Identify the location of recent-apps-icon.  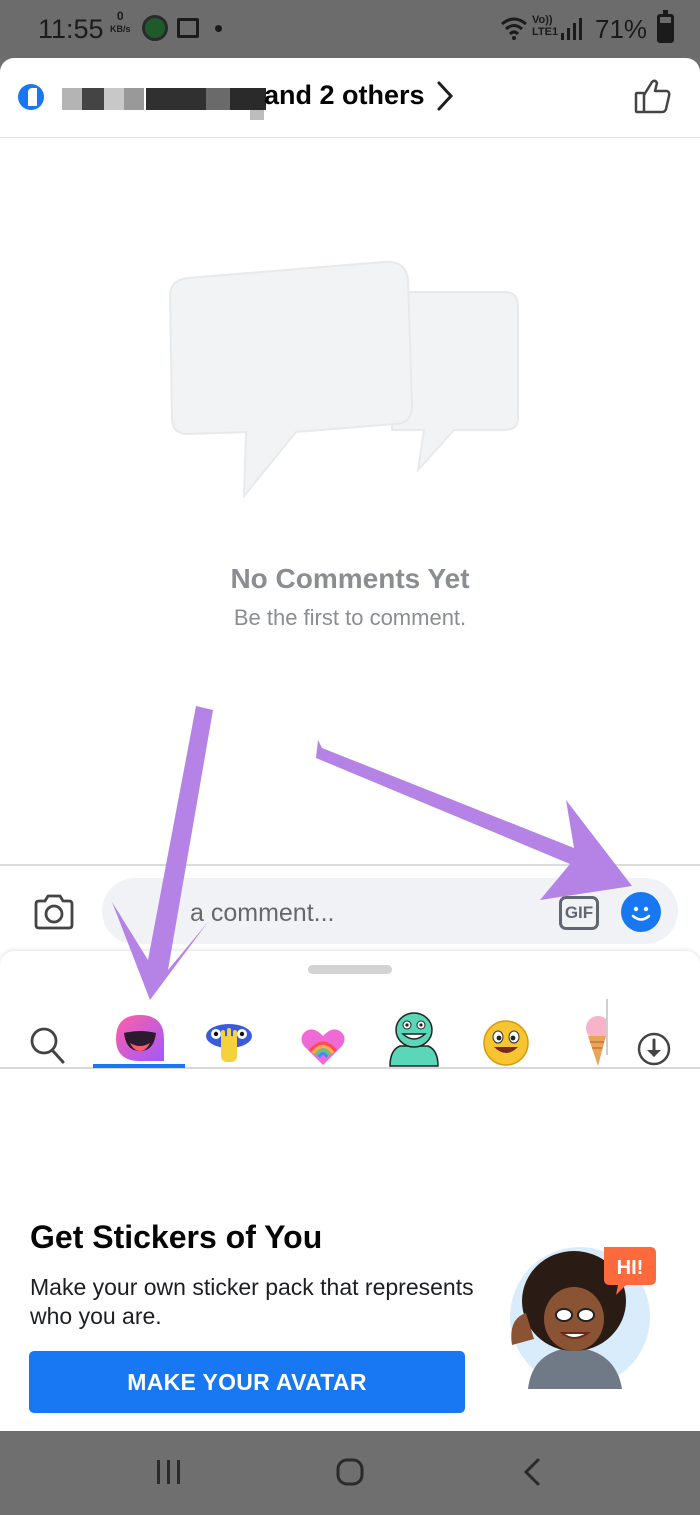
(169, 1472).